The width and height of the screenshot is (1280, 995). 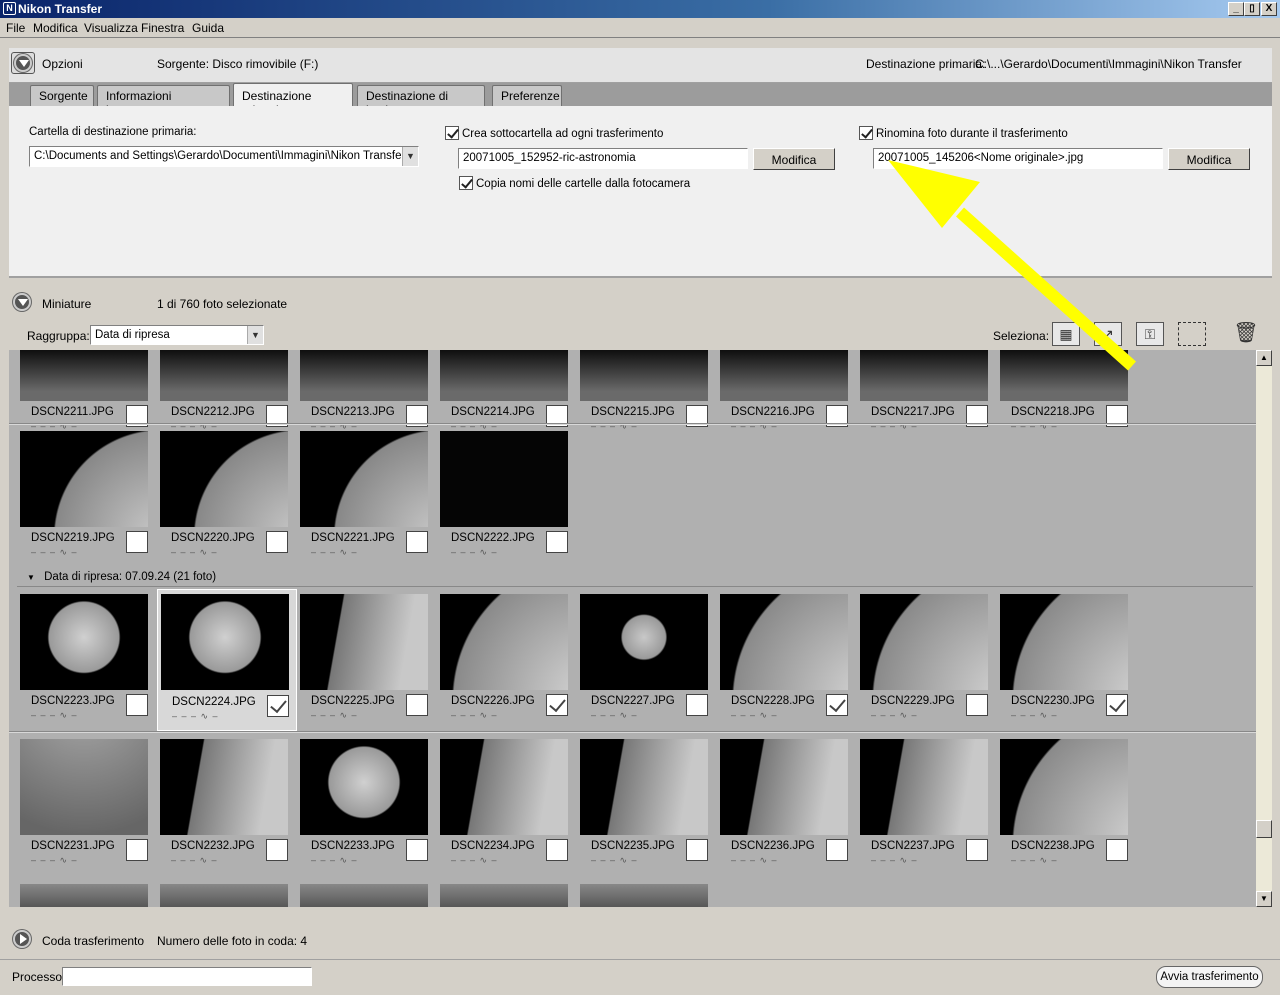 I want to click on tab-destinazione-backup: Destinazione di backup, so click(x=421, y=101).